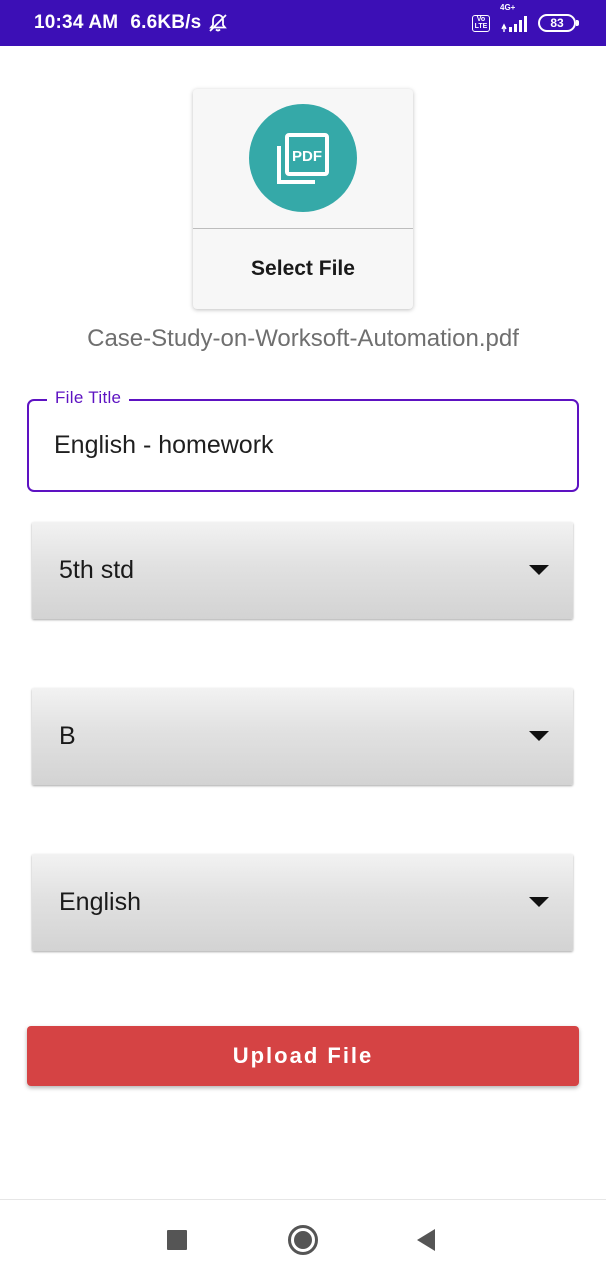  What do you see at coordinates (302, 736) in the screenshot?
I see `section-dropdown: B` at bounding box center [302, 736].